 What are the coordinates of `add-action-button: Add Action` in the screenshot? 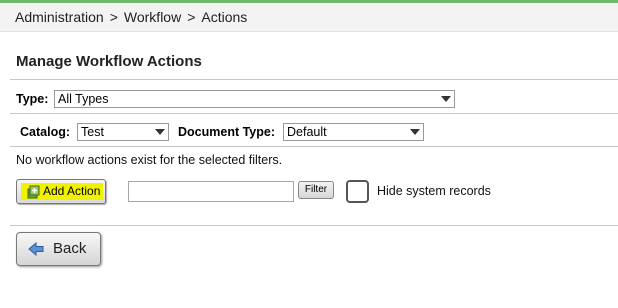 It's located at (61, 191).